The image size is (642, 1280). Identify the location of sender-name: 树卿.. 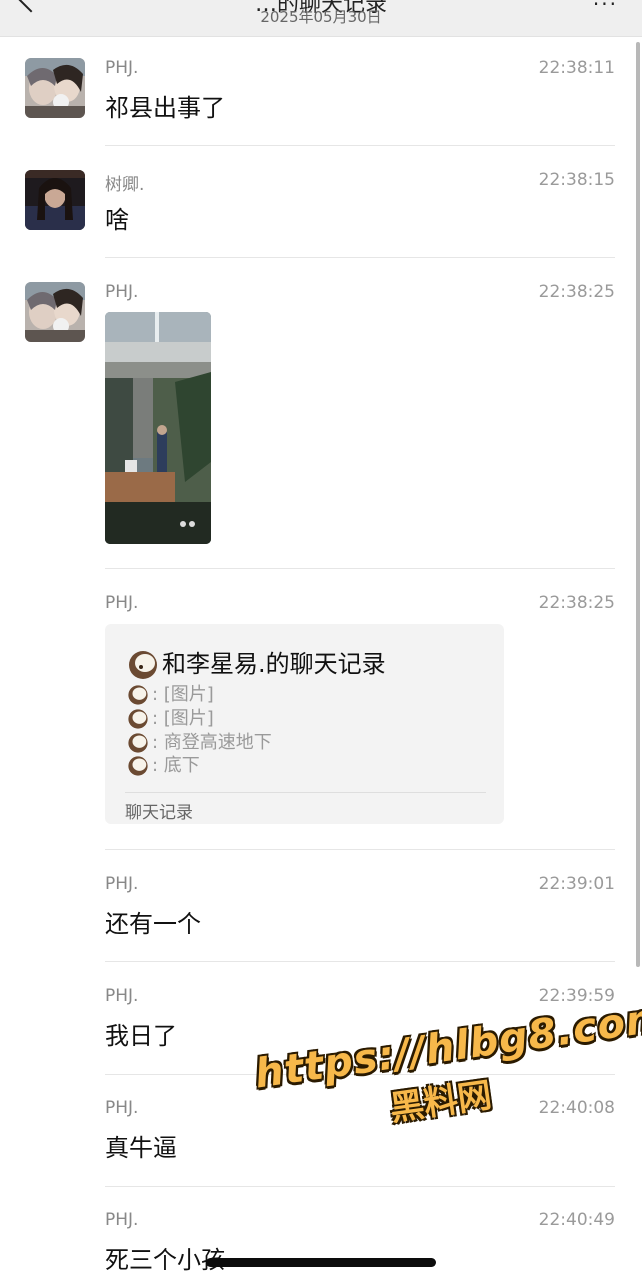
(125, 185).